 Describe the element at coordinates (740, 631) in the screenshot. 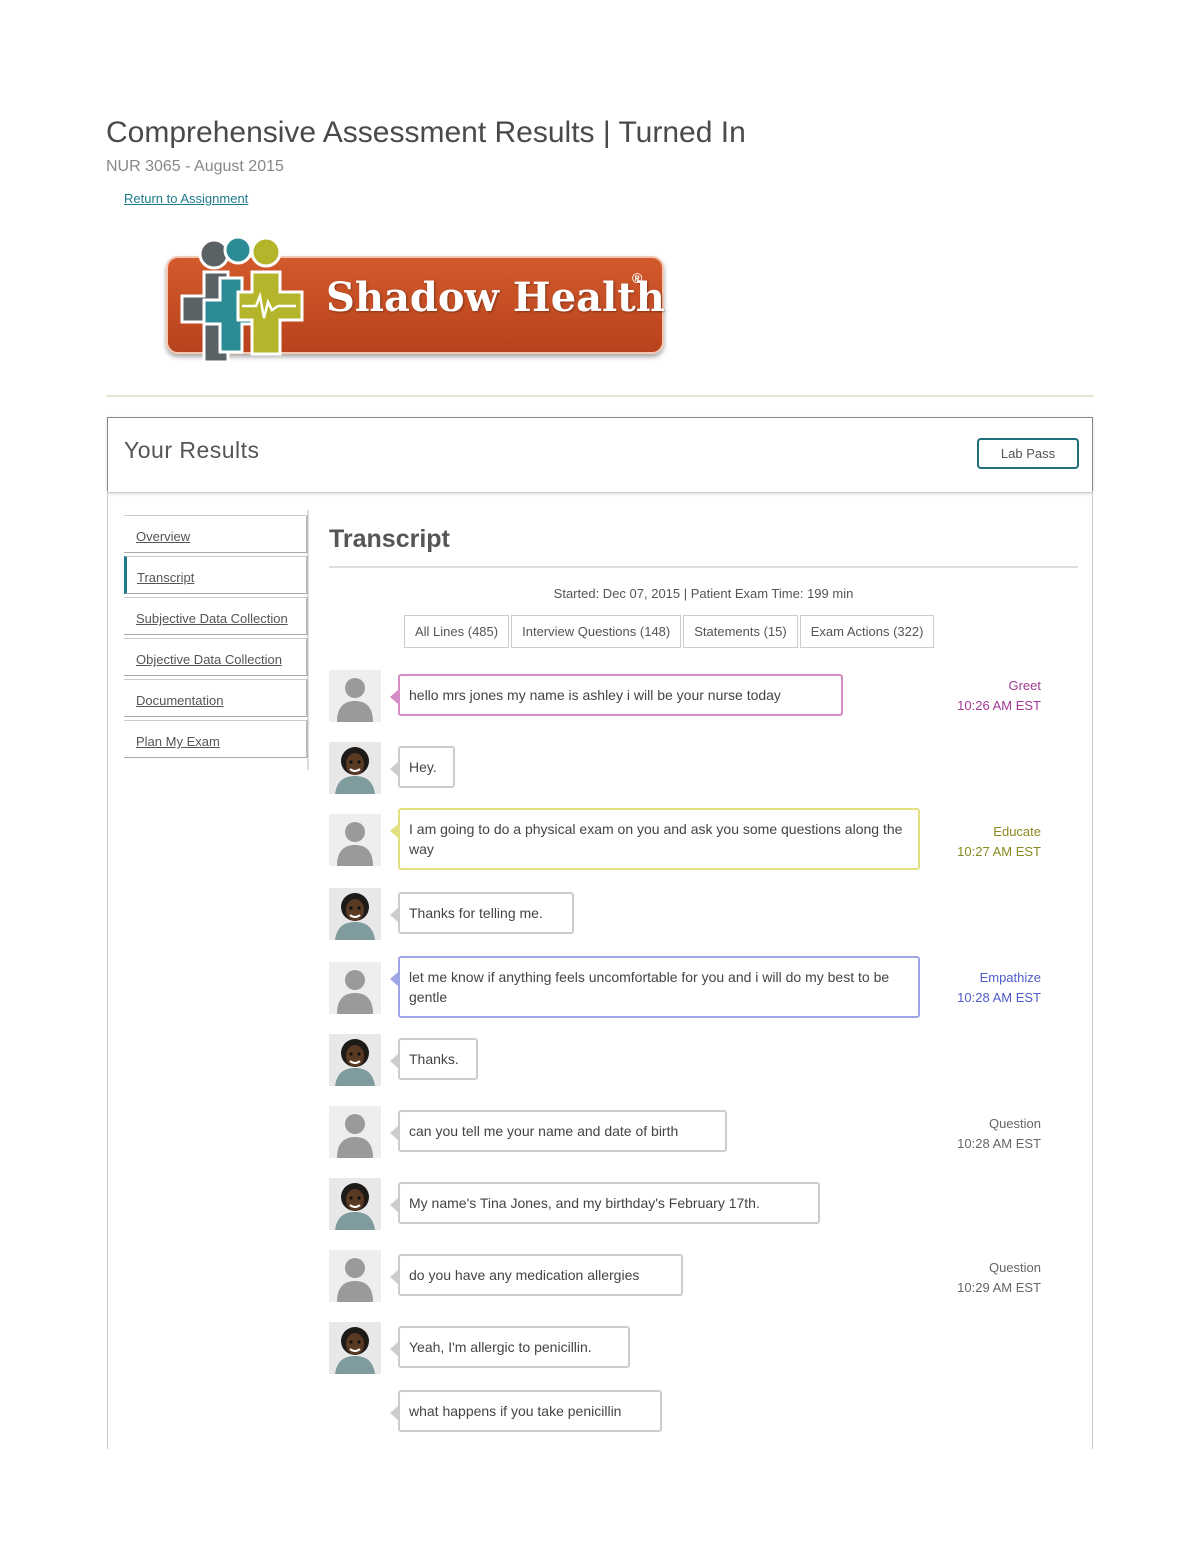

I see `filter-statements: Statements (15)` at that location.